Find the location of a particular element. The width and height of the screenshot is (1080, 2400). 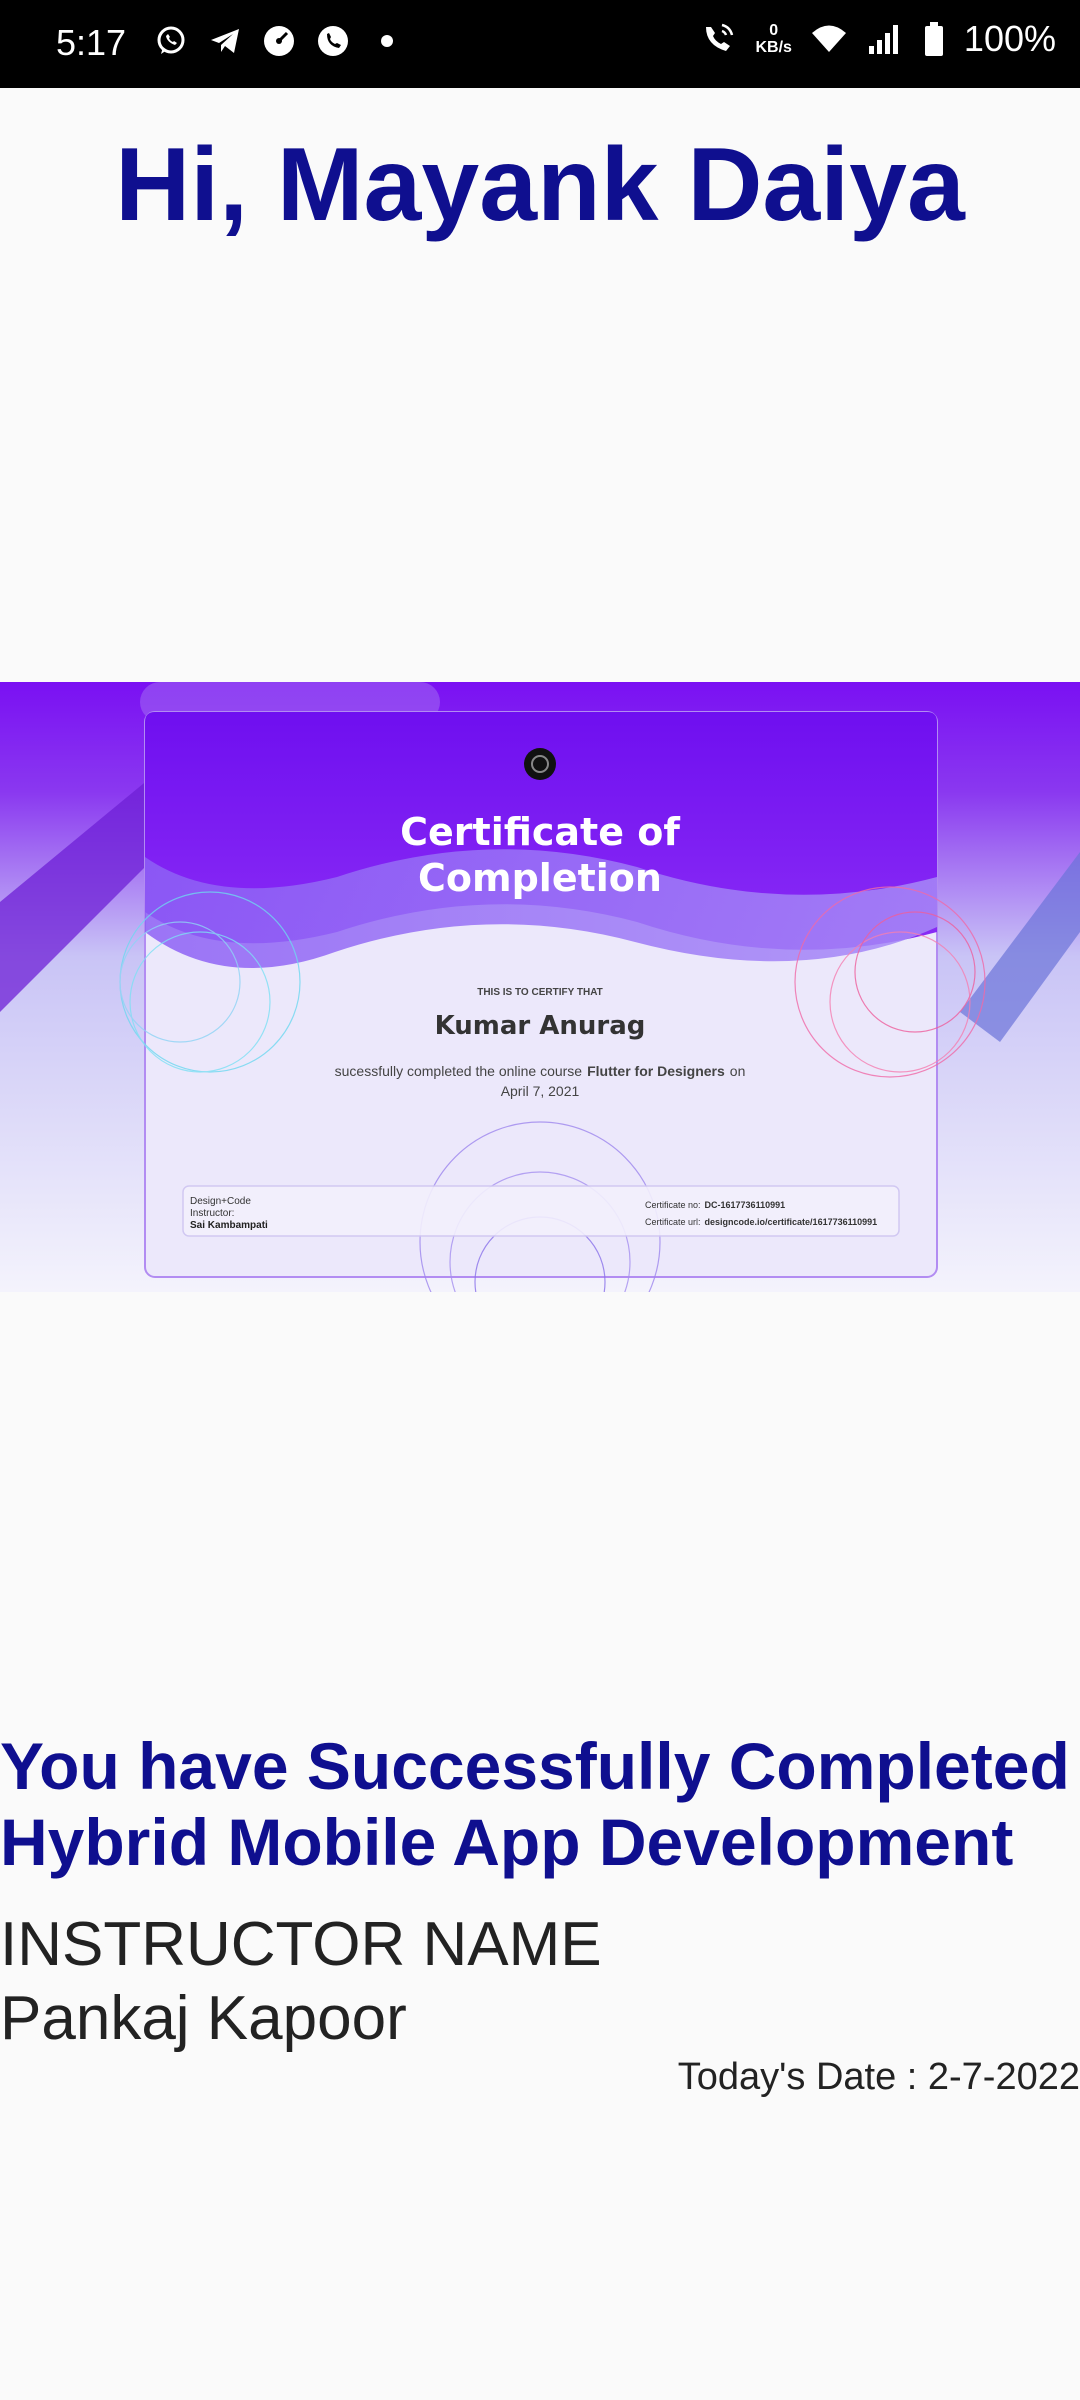

certificate-date: April 7, 2021 is located at coordinates (540, 1091).